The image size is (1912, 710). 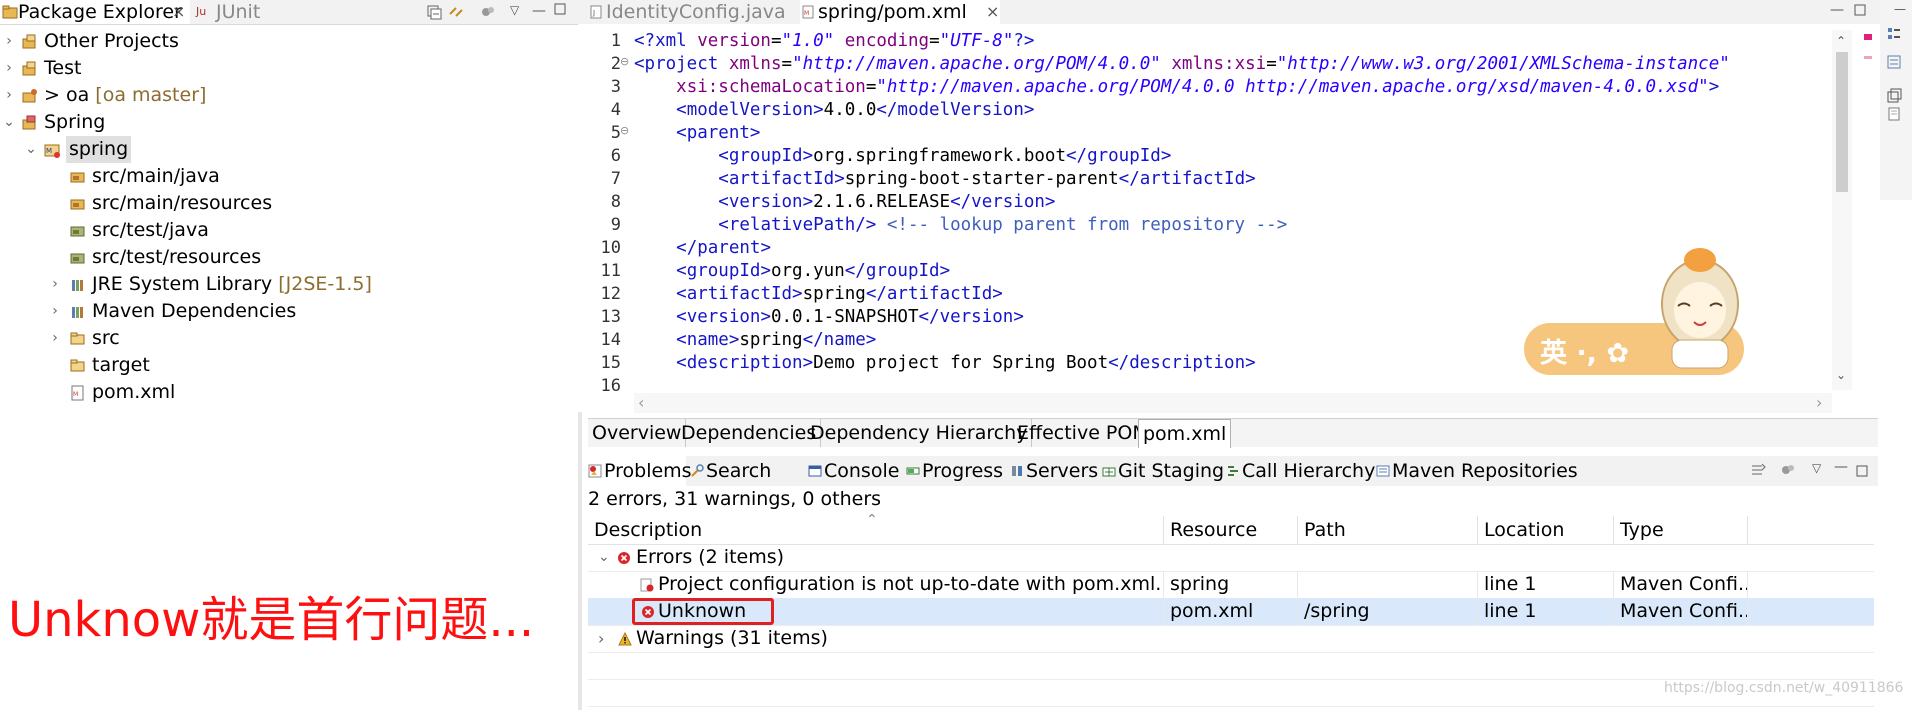 I want to click on tab-identityconfig-java: J IdentityConfig.java, so click(x=688, y=12).